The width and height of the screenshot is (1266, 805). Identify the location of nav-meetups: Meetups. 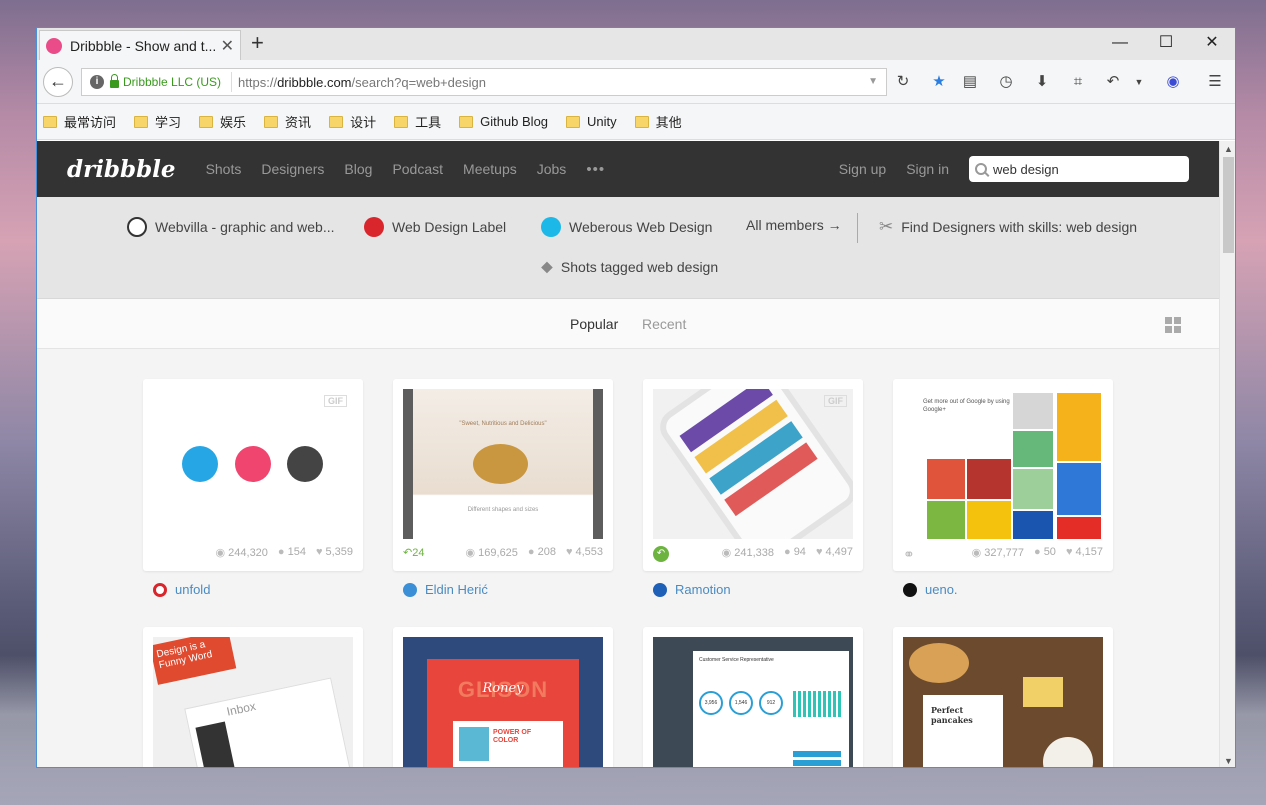
(490, 169).